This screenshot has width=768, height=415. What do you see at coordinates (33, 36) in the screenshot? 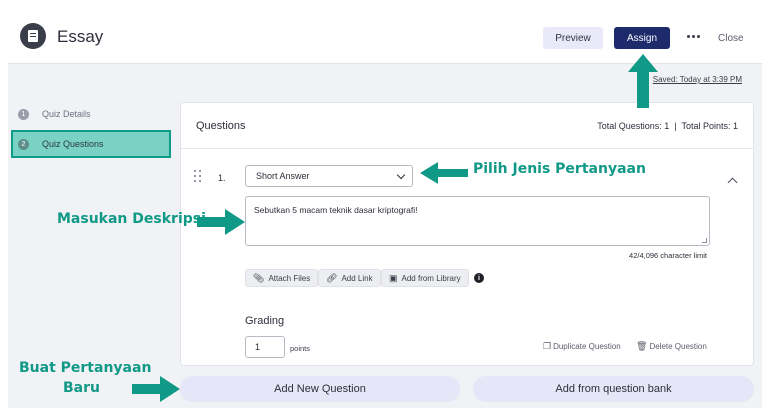
I see `essay-doc-icon` at bounding box center [33, 36].